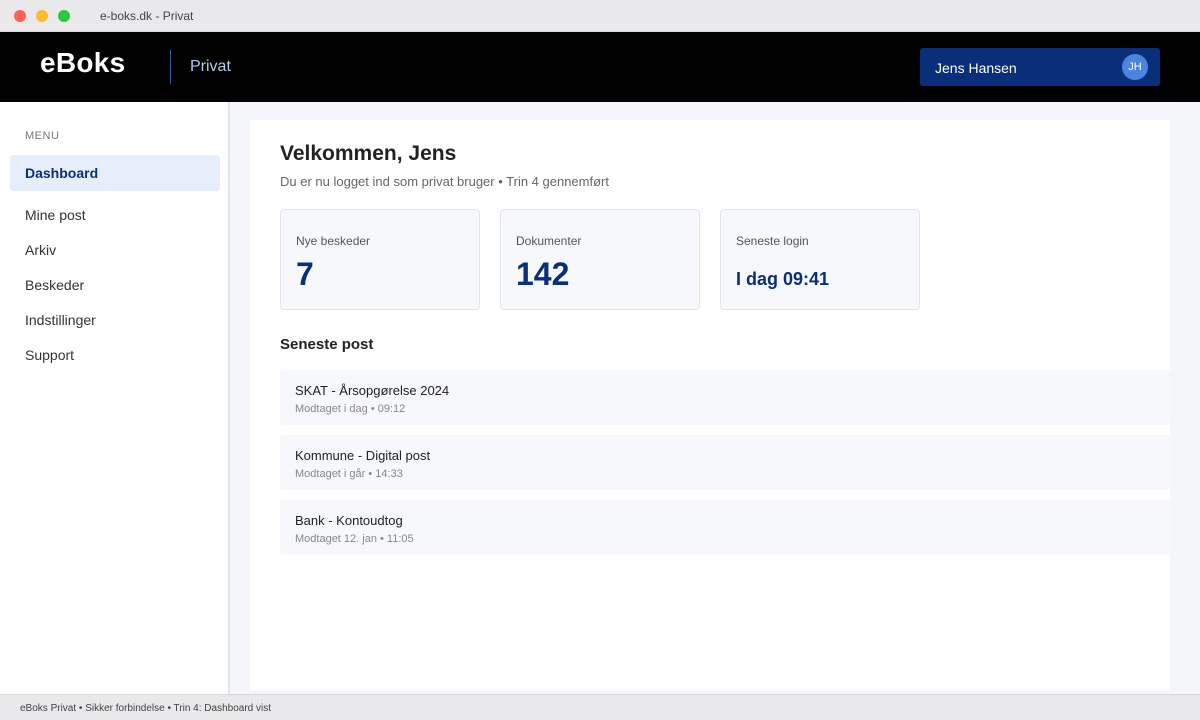 Image resolution: width=1200 pixels, height=720 pixels. Describe the element at coordinates (368, 153) in the screenshot. I see `page-title: Velkommen, Jens` at that location.